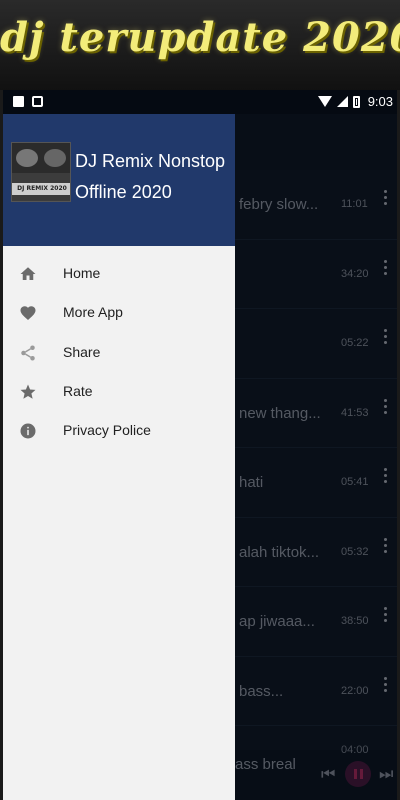 This screenshot has height=800, width=400. What do you see at coordinates (28, 391) in the screenshot?
I see `star-icon` at bounding box center [28, 391].